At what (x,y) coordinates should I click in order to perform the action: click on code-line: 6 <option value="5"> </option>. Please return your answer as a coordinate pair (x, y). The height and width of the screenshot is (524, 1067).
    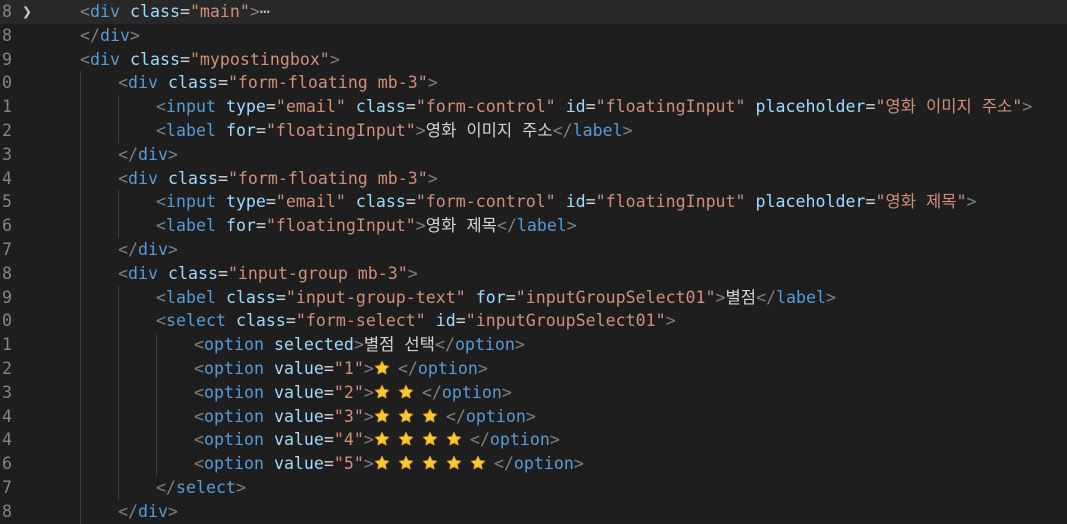
    Looking at the image, I should click on (533, 464).